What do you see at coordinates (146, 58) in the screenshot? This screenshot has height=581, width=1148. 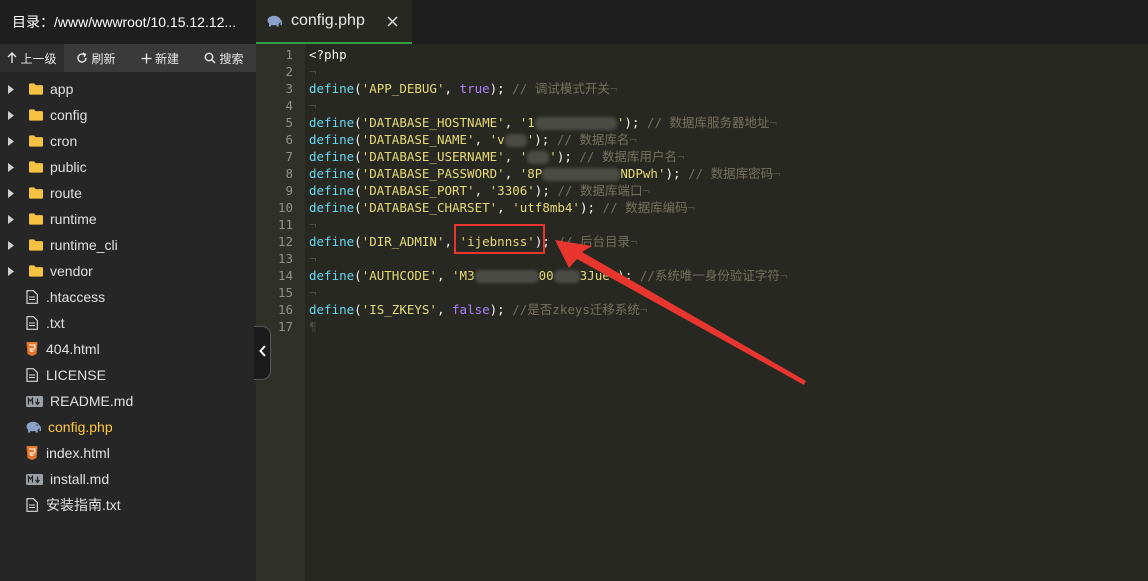 I see `plus-icon` at bounding box center [146, 58].